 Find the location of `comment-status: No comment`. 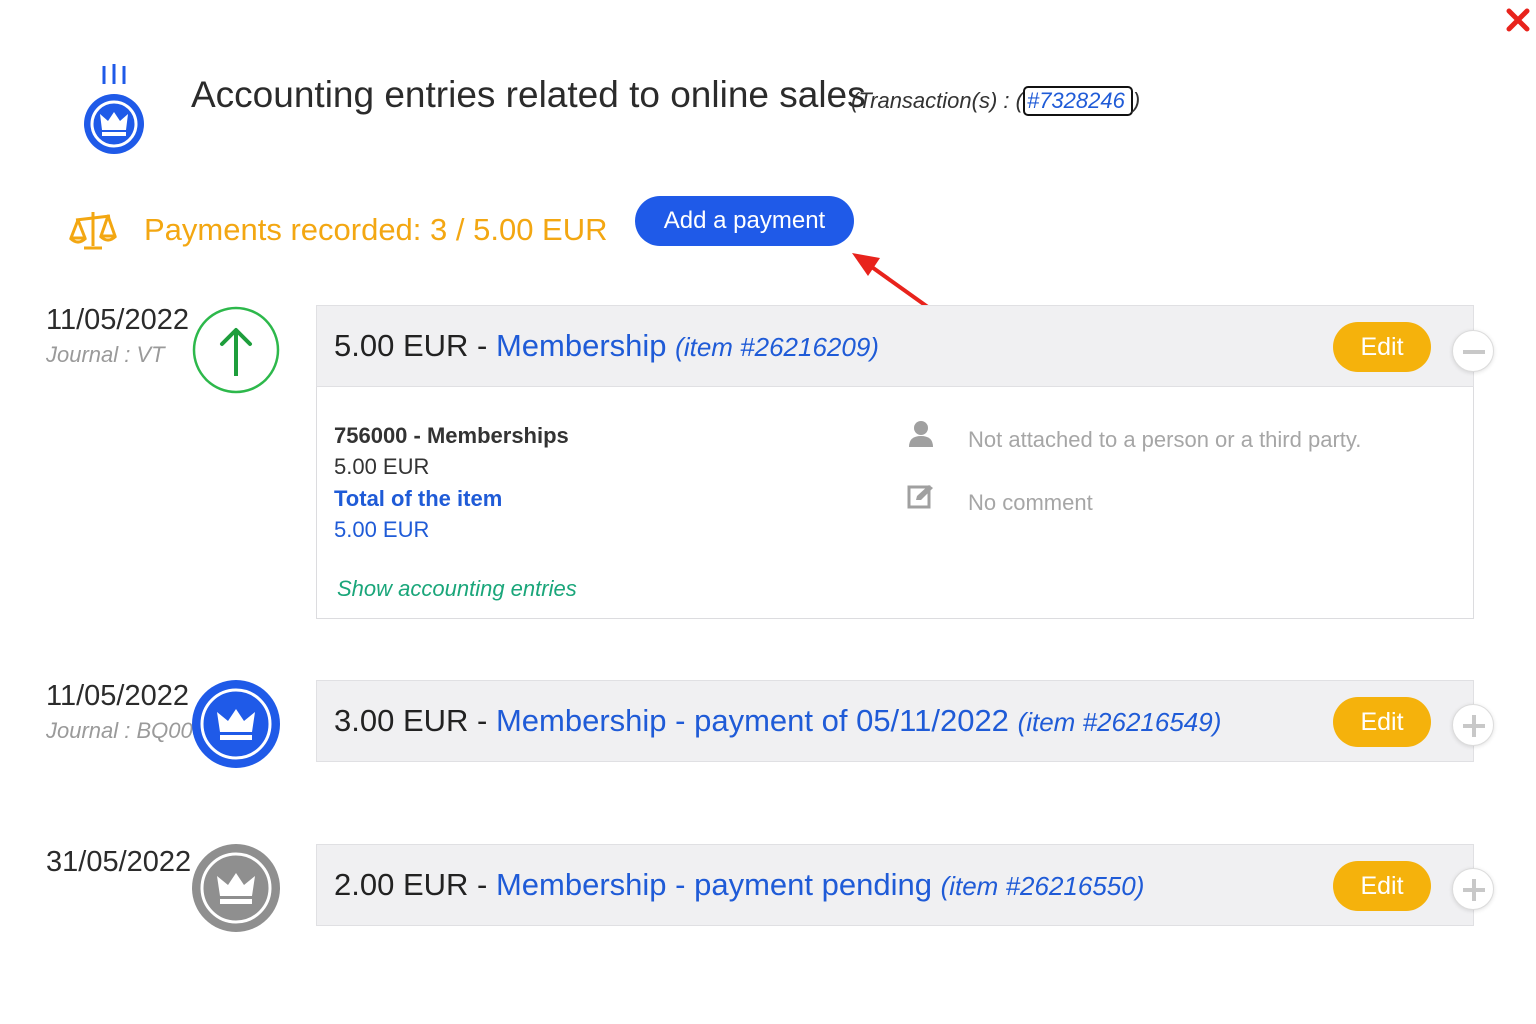

comment-status: No comment is located at coordinates (1030, 502).